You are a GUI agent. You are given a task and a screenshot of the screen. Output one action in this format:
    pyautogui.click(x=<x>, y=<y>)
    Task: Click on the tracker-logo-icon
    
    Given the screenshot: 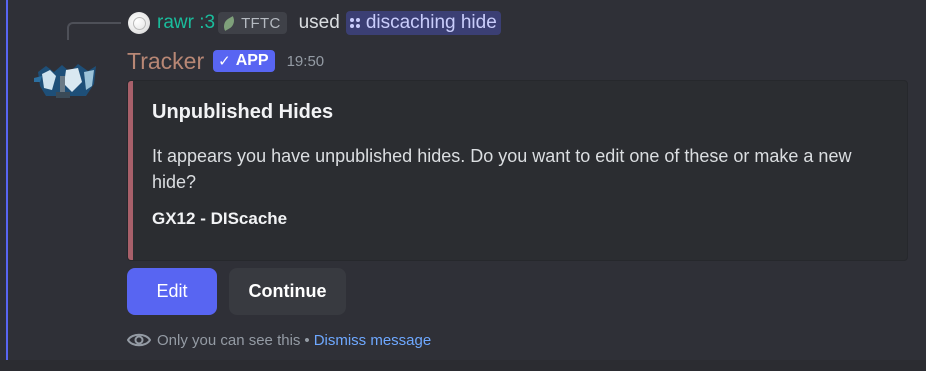 What is the action you would take?
    pyautogui.click(x=65, y=81)
    